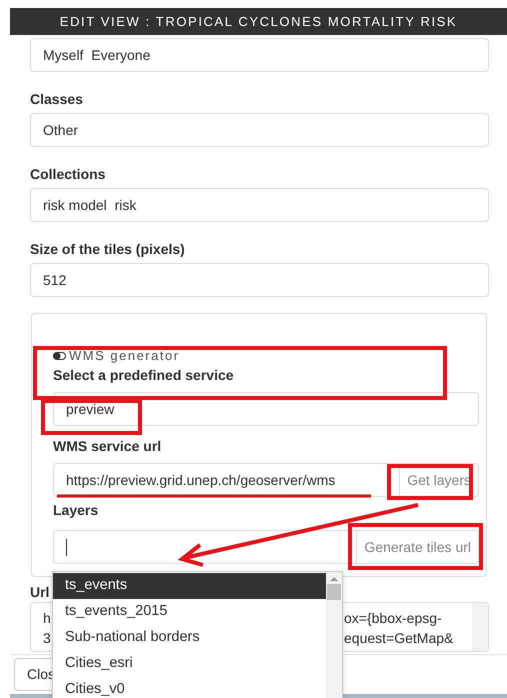 The width and height of the screenshot is (507, 698). I want to click on toggle-label: WMS generator, so click(124, 356).